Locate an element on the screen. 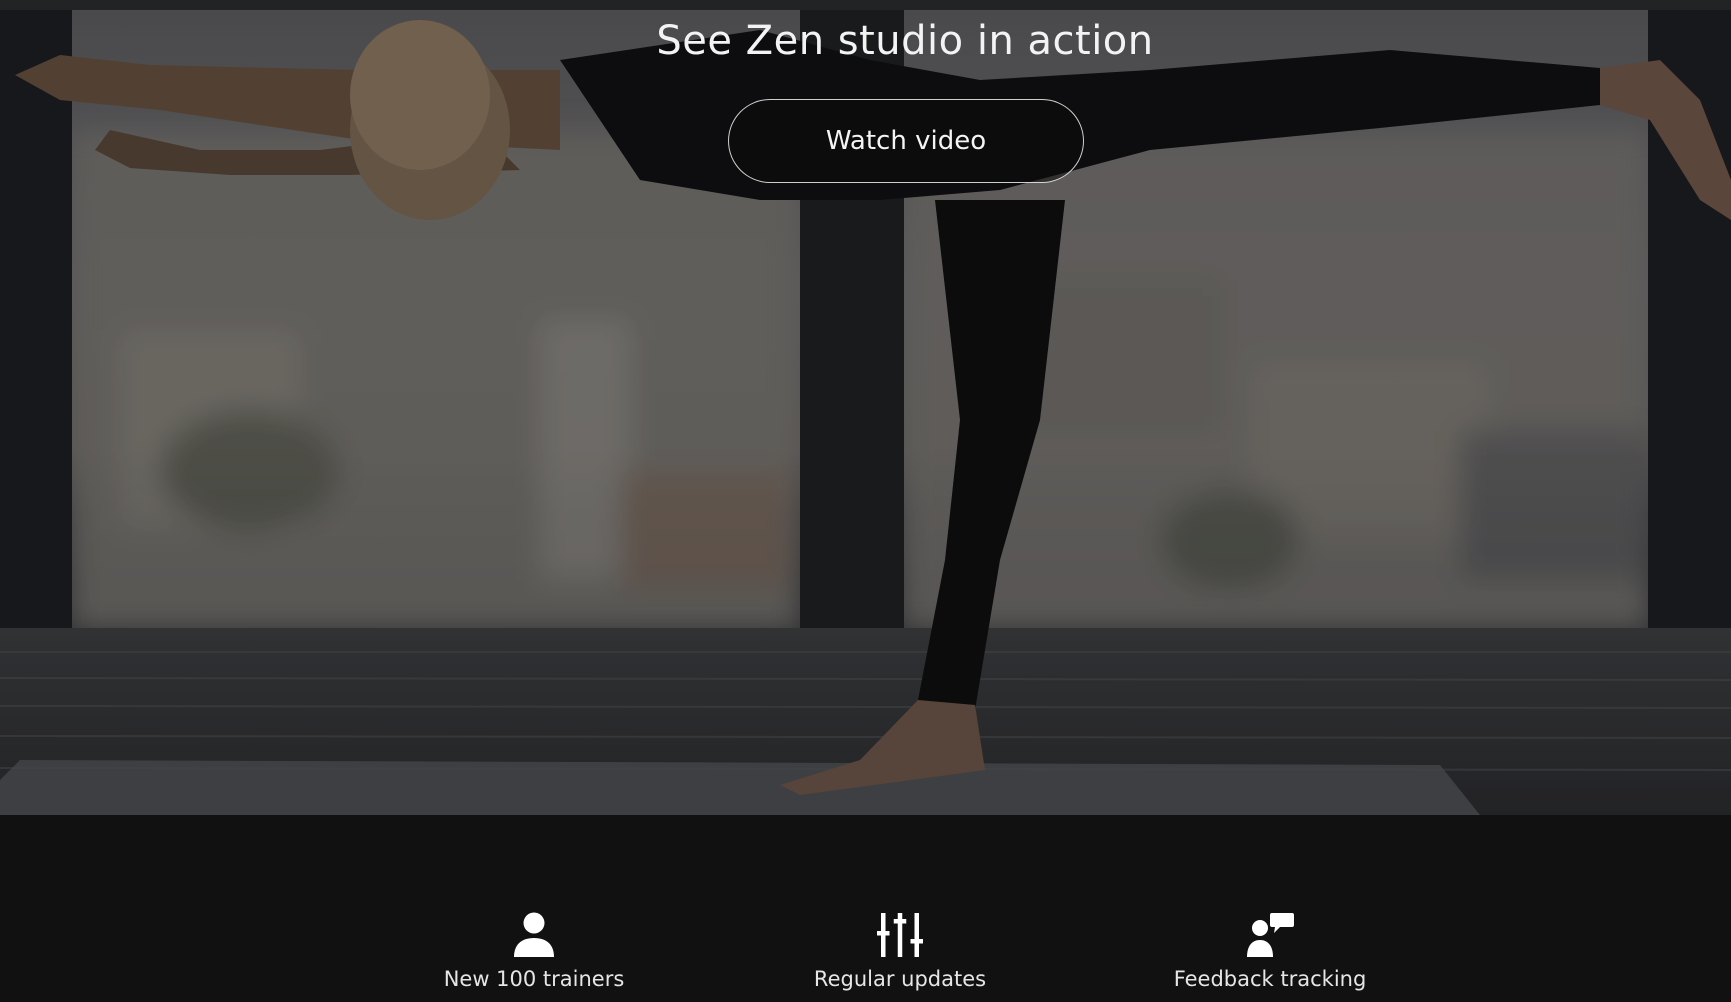  sliders-icon is located at coordinates (900, 935).